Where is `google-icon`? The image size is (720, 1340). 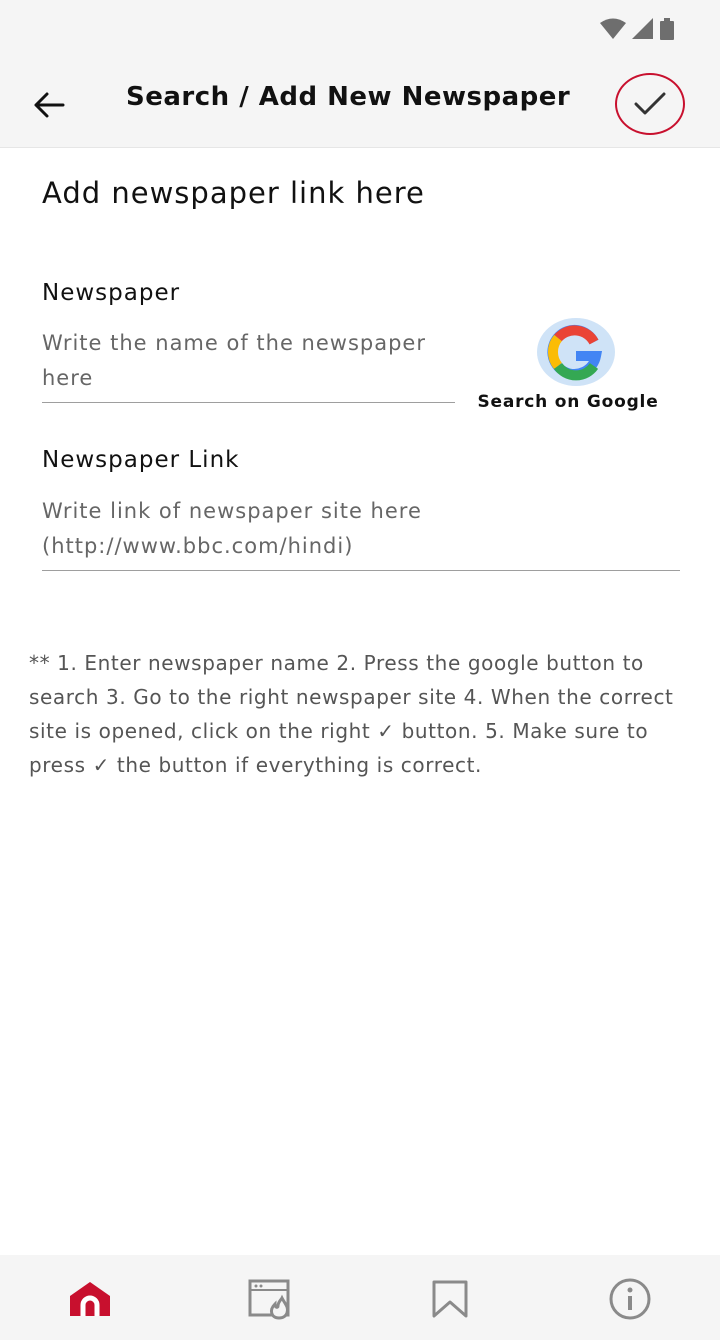 google-icon is located at coordinates (576, 352).